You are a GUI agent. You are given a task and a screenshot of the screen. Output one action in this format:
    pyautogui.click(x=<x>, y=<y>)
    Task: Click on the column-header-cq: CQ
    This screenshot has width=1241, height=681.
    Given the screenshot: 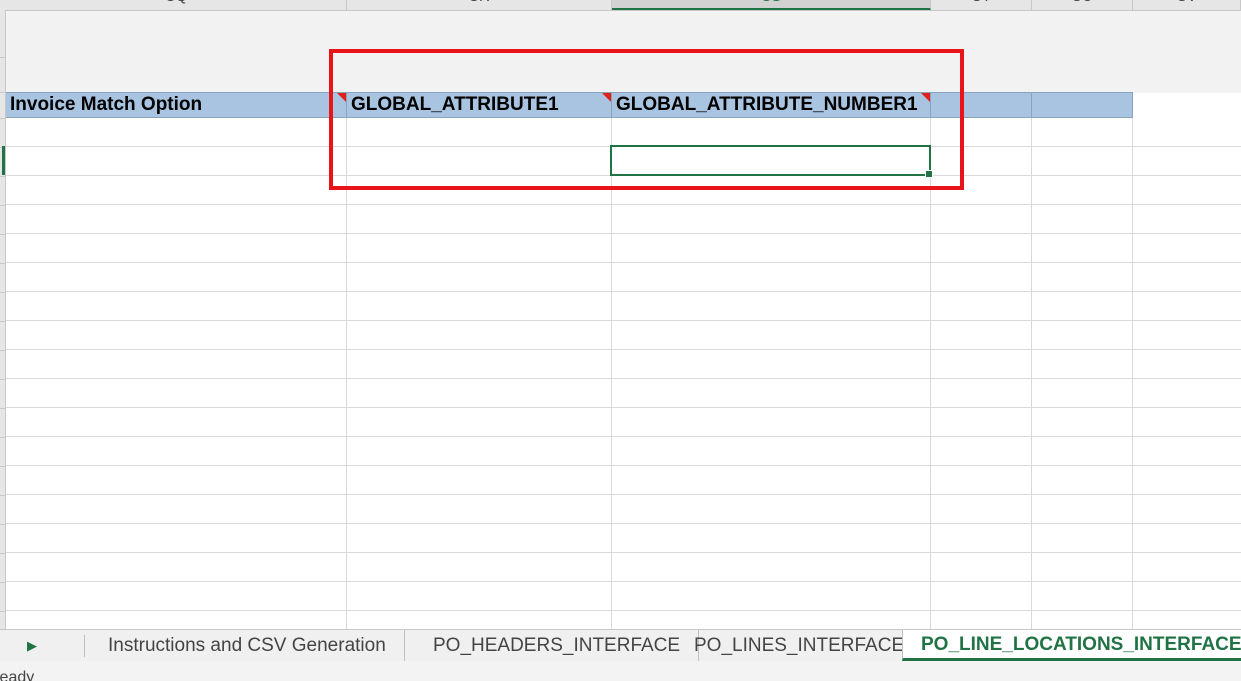 What is the action you would take?
    pyautogui.click(x=176, y=5)
    